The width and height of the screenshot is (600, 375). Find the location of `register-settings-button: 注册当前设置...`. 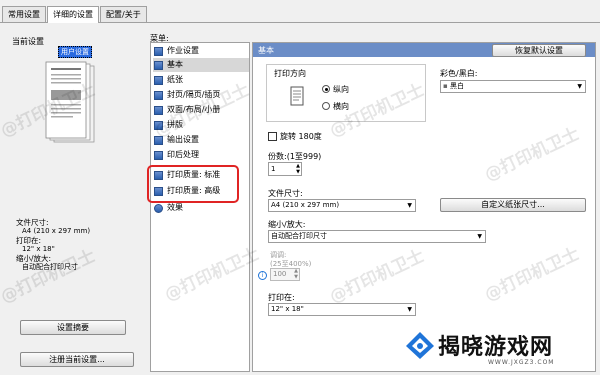

register-settings-button: 注册当前设置... is located at coordinates (77, 359).